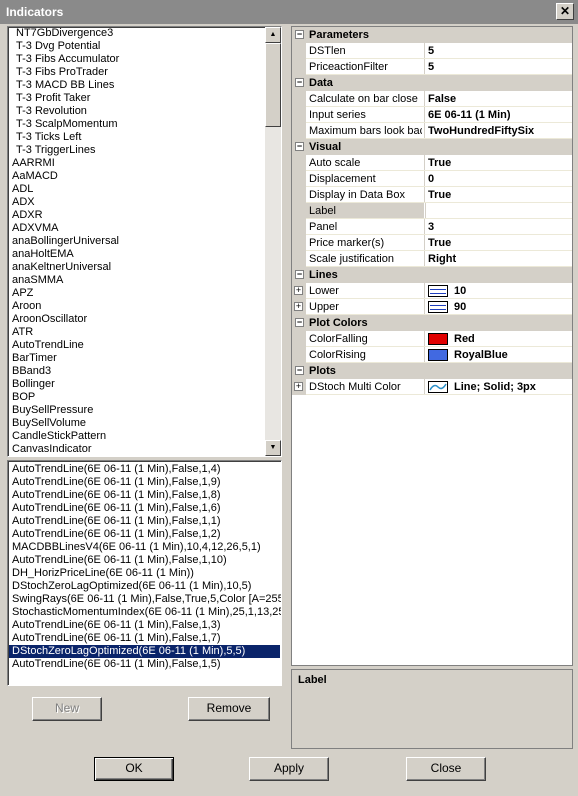 The height and width of the screenshot is (796, 578). What do you see at coordinates (432, 355) in the screenshot?
I see `prop-color-rising: ColorRising RoyalBlue` at bounding box center [432, 355].